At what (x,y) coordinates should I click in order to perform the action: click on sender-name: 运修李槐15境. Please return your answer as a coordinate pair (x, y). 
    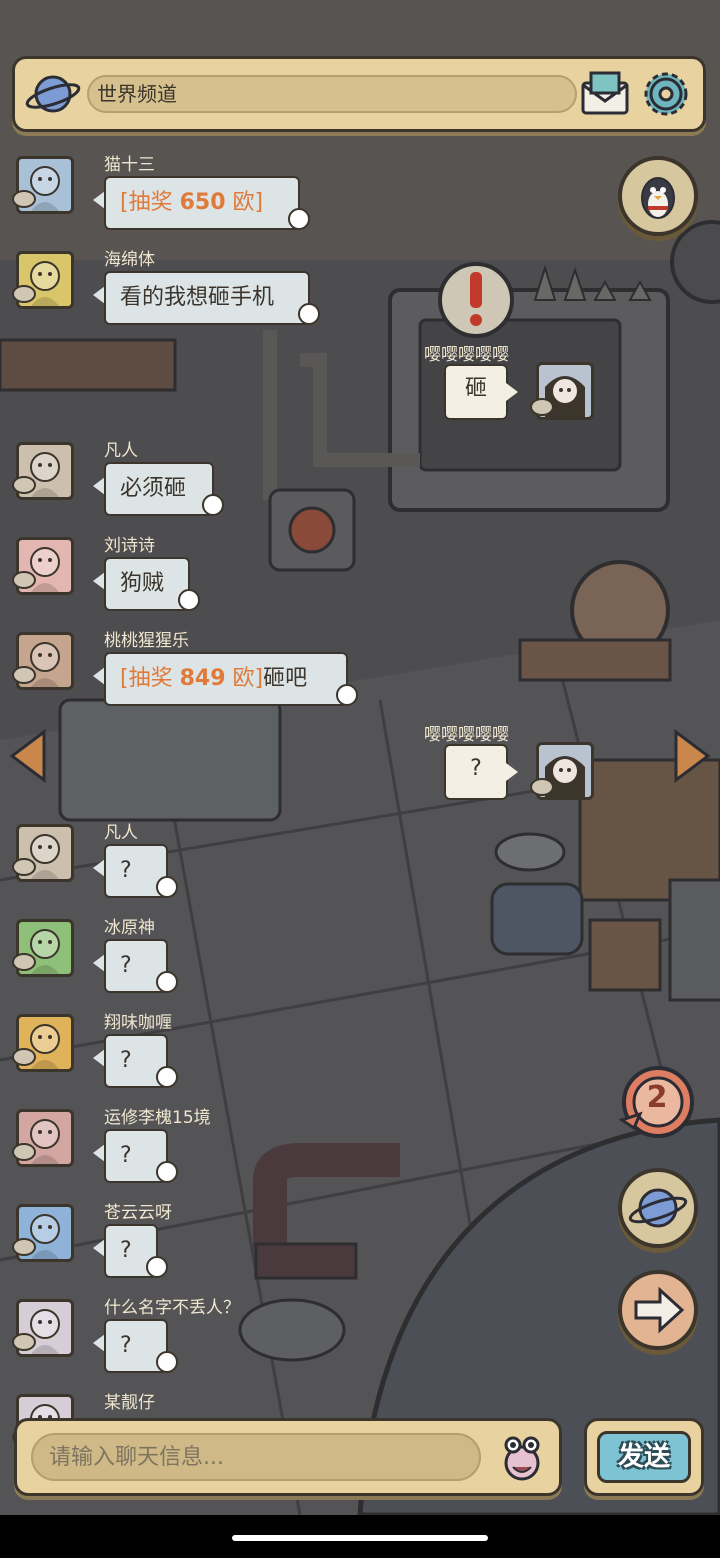
    Looking at the image, I should click on (157, 1118).